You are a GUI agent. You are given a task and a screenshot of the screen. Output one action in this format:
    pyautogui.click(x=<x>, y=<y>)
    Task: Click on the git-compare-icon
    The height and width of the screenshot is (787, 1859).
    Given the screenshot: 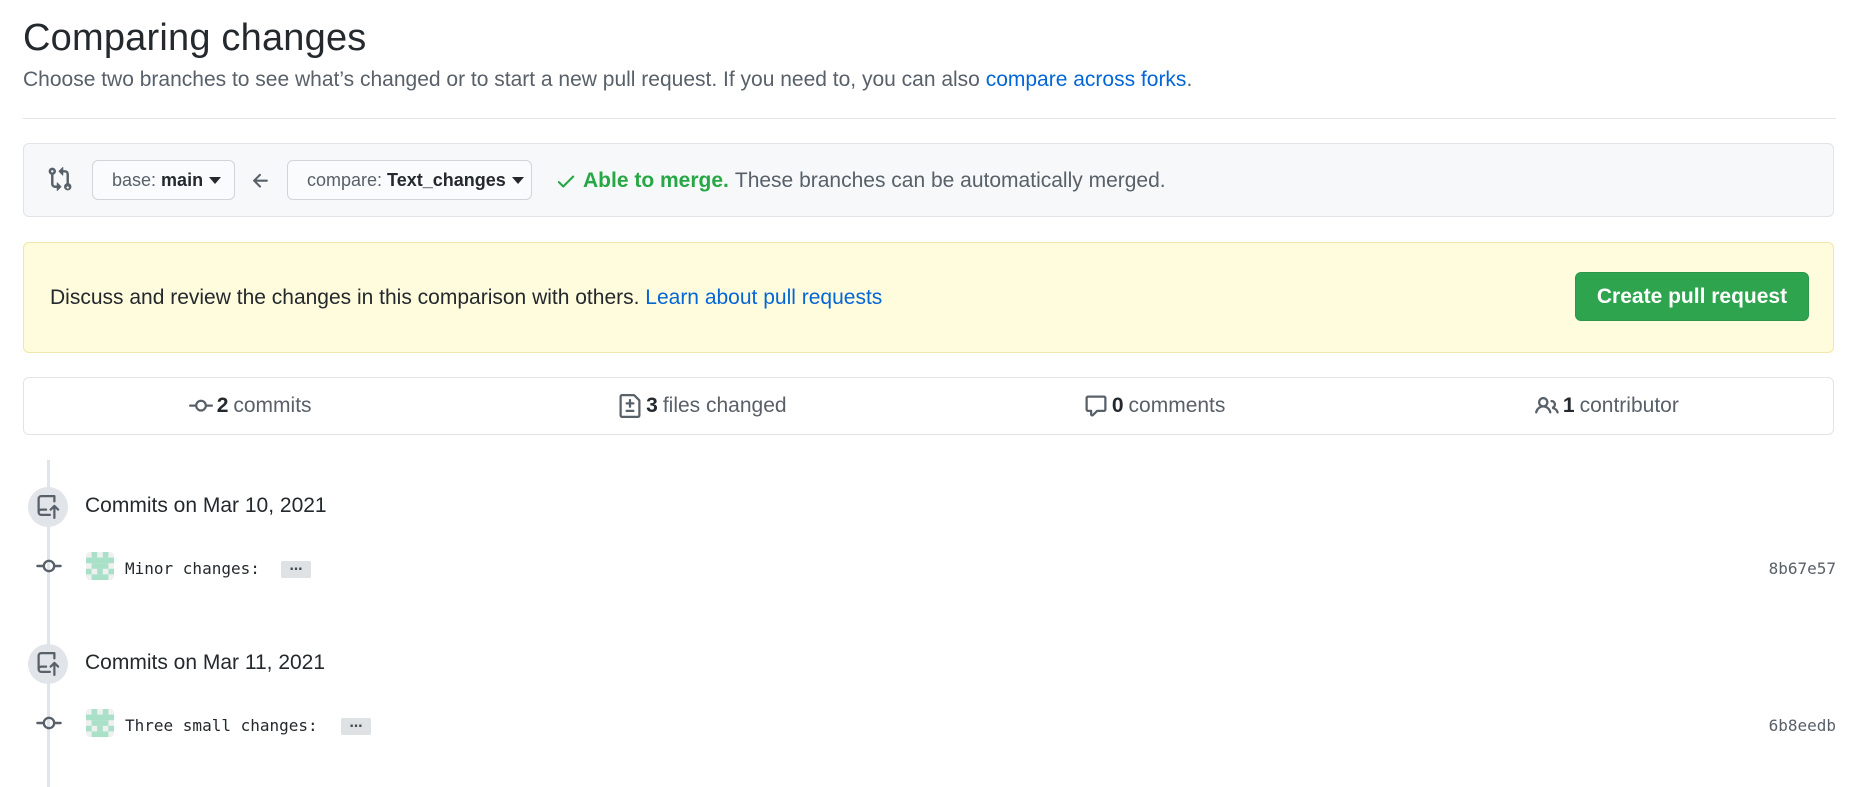 What is the action you would take?
    pyautogui.click(x=60, y=179)
    